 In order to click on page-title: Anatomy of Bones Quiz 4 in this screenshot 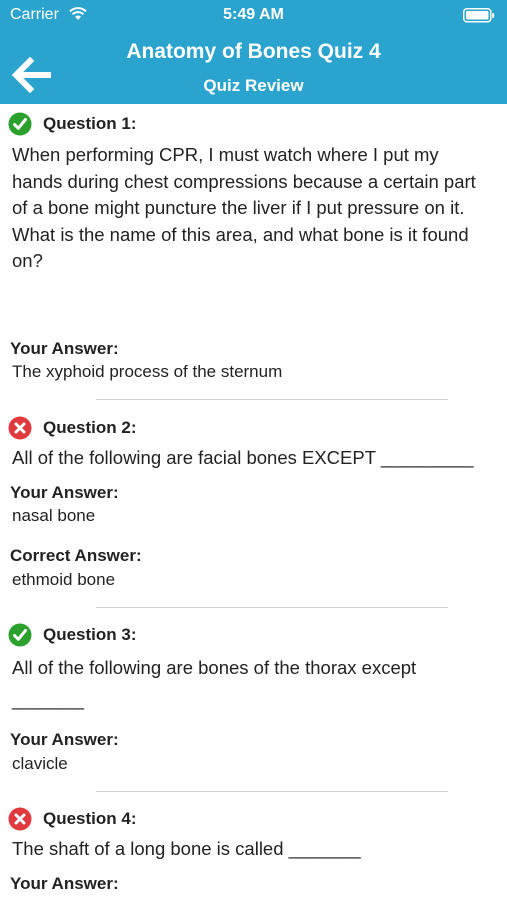, I will do `click(253, 51)`.